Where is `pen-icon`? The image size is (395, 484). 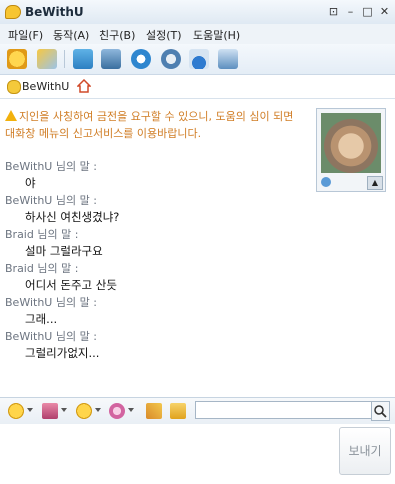
pen-icon is located at coordinates (154, 411).